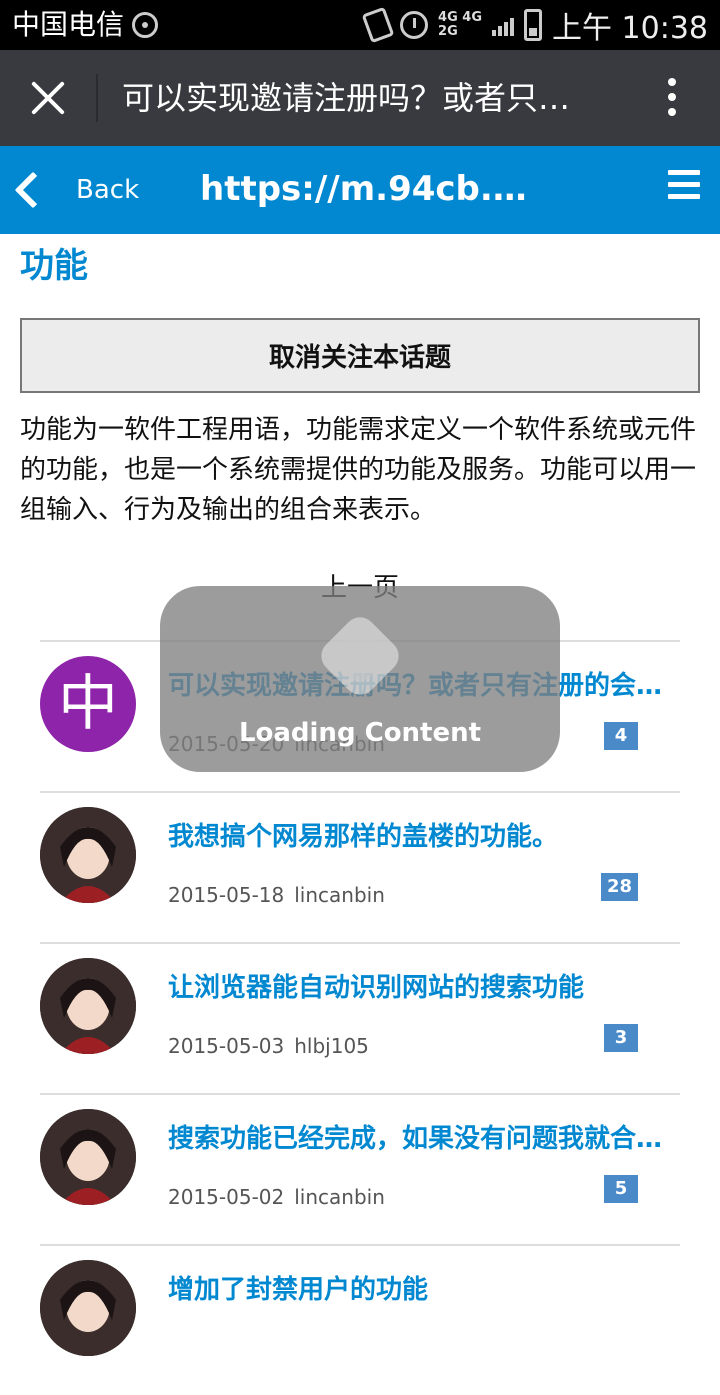 The height and width of the screenshot is (1395, 720). I want to click on vibrate-icon, so click(378, 25).